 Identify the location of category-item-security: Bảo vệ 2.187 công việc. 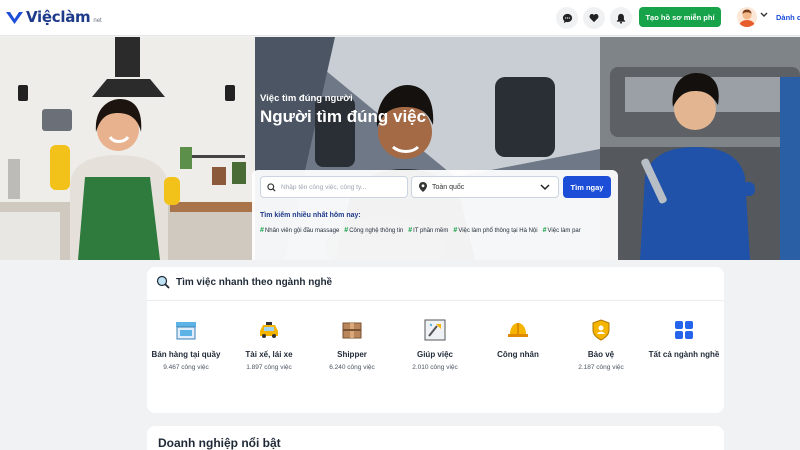
(601, 344).